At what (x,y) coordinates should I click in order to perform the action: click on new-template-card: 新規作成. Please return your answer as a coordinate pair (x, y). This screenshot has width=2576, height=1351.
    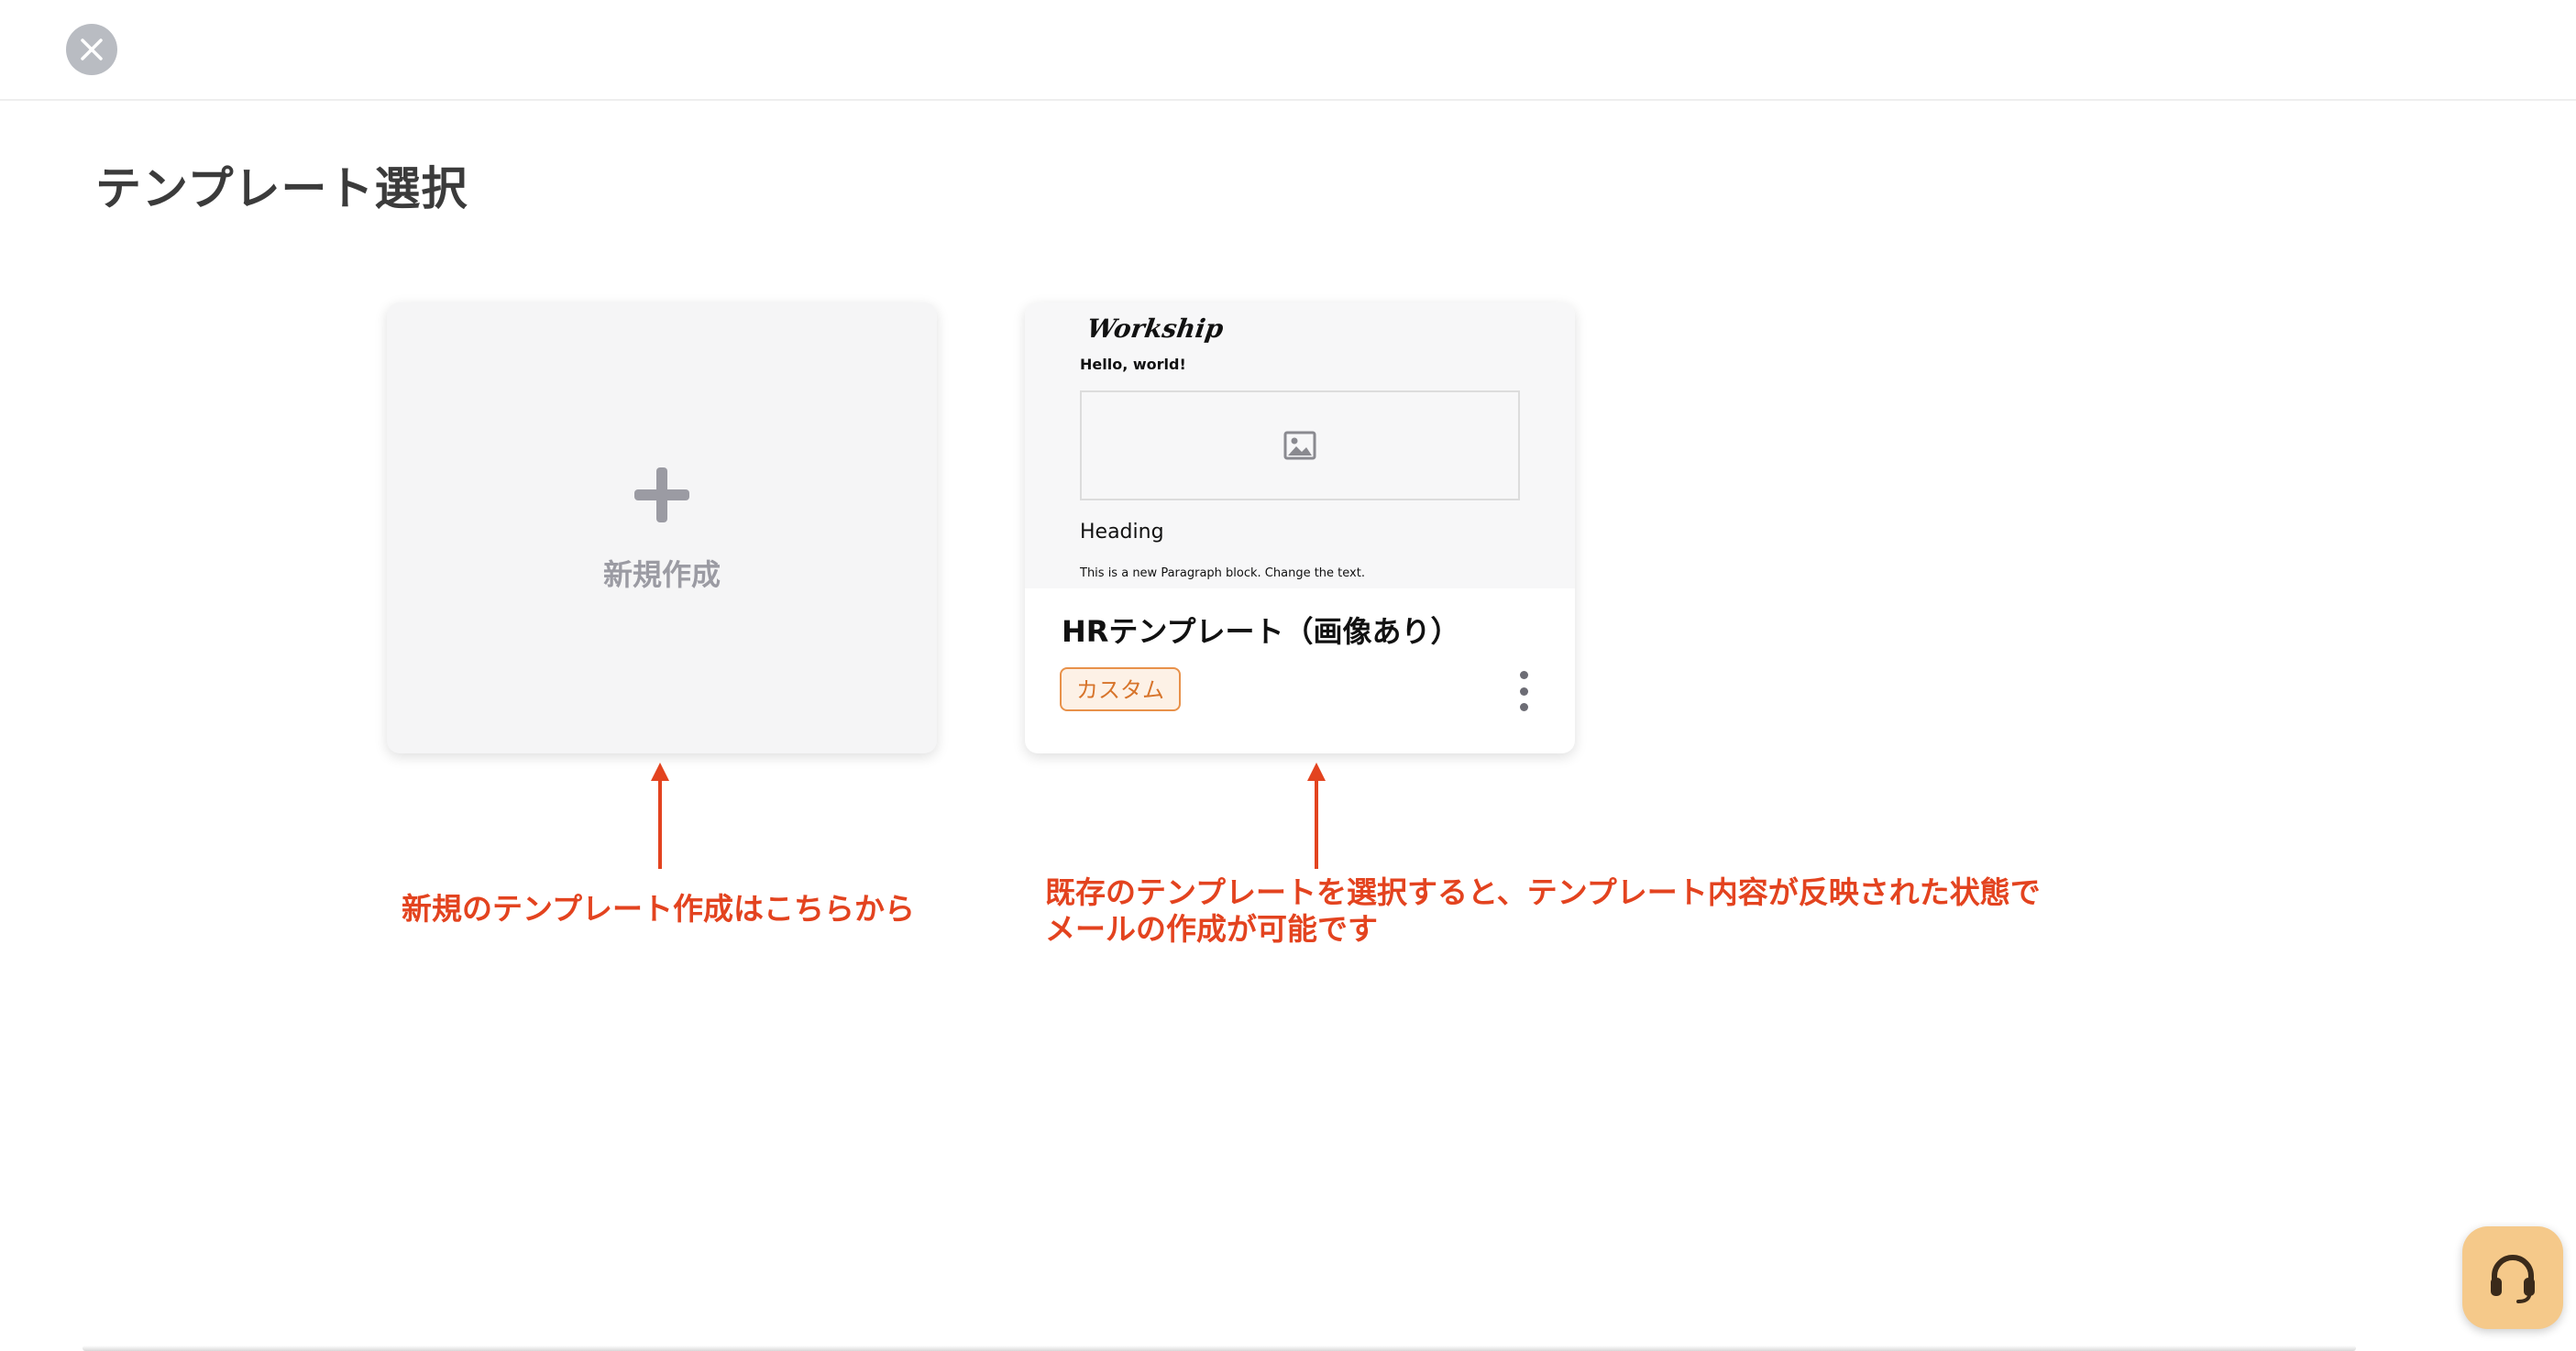
    Looking at the image, I should click on (662, 527).